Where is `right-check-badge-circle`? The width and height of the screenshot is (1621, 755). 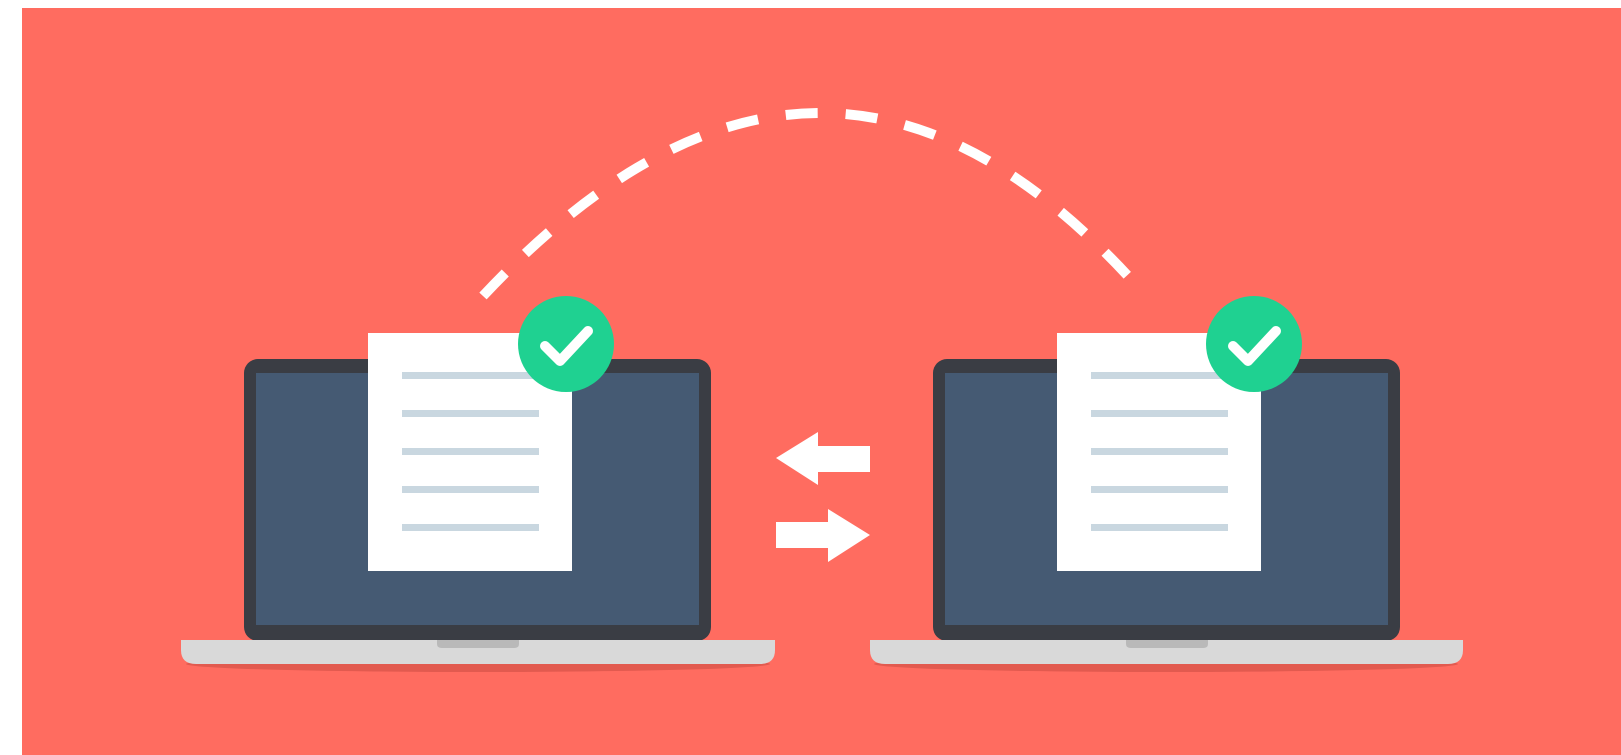 right-check-badge-circle is located at coordinates (1254, 344).